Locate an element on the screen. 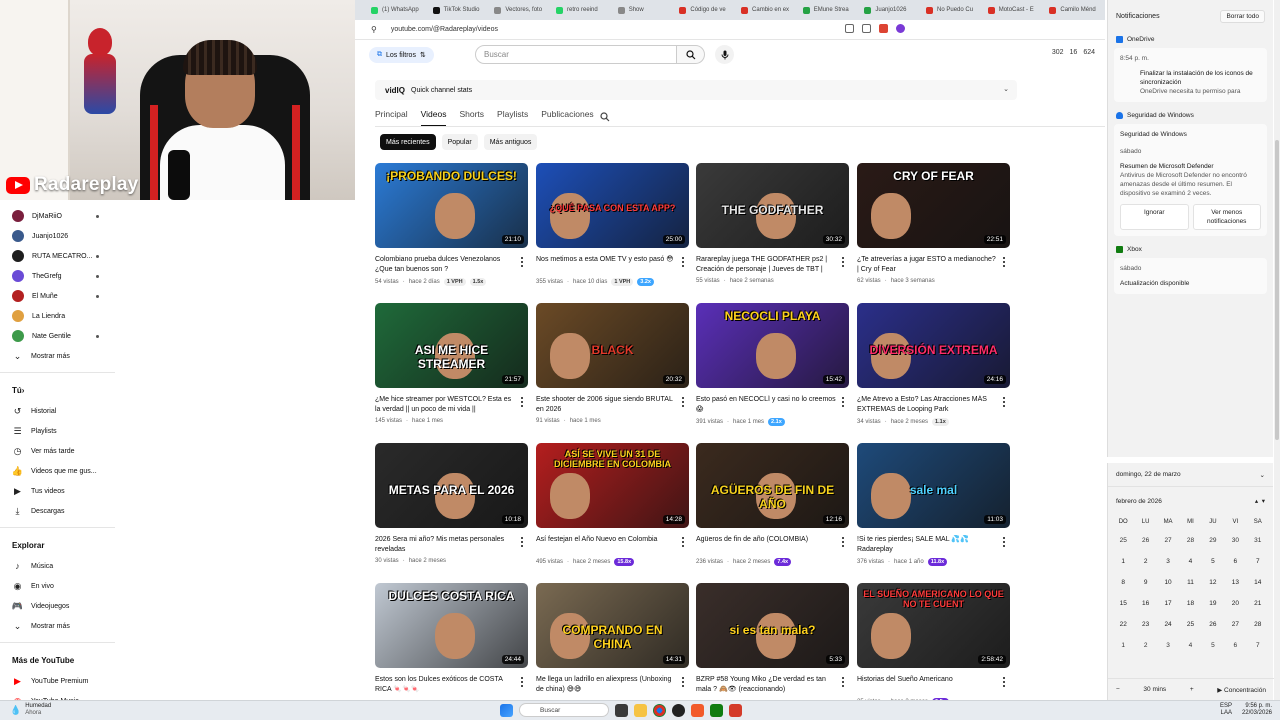  xbox-app-icon is located at coordinates (716, 710).